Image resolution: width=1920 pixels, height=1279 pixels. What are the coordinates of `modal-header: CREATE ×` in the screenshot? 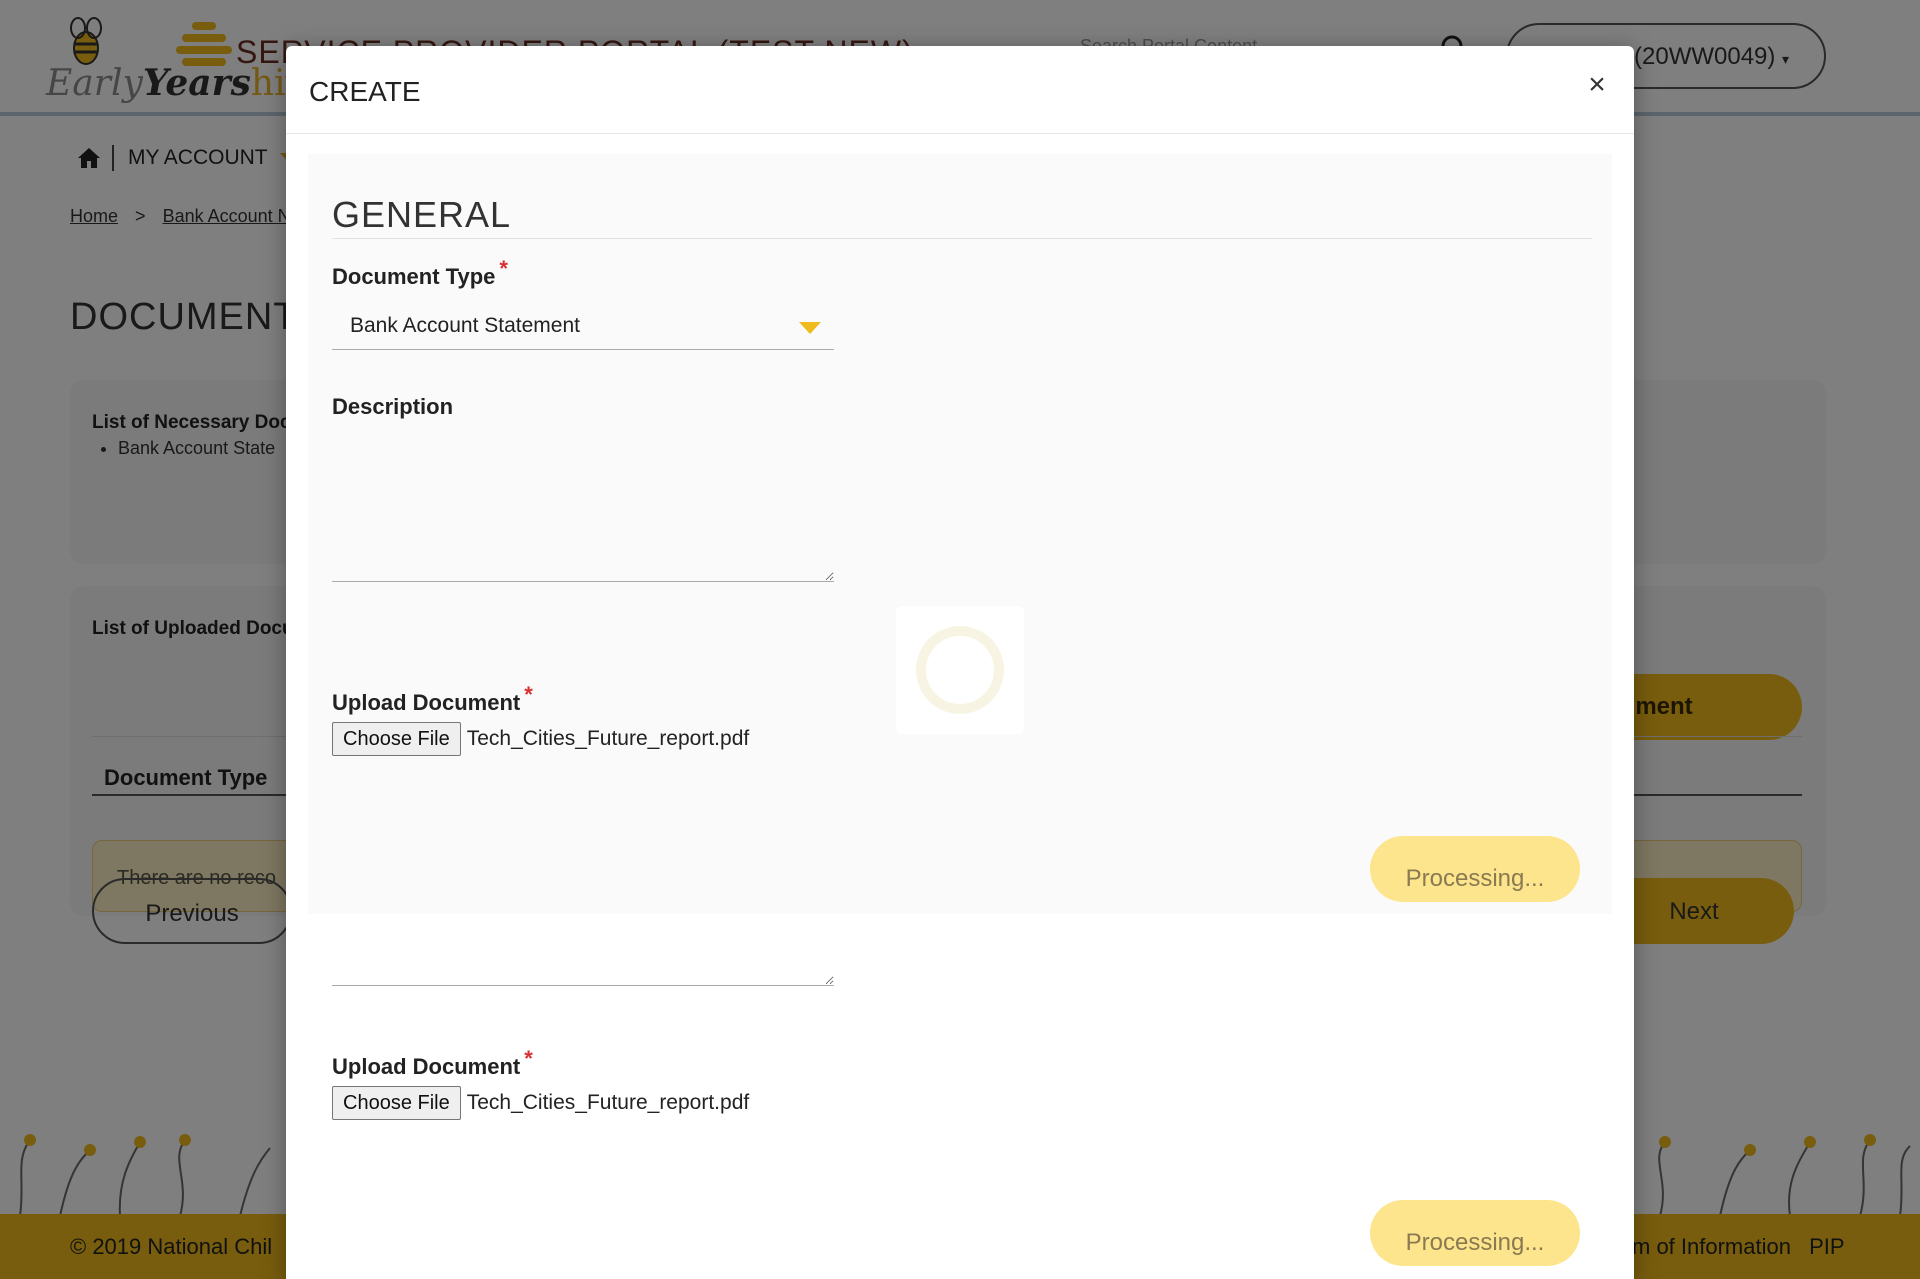 It's located at (960, 90).